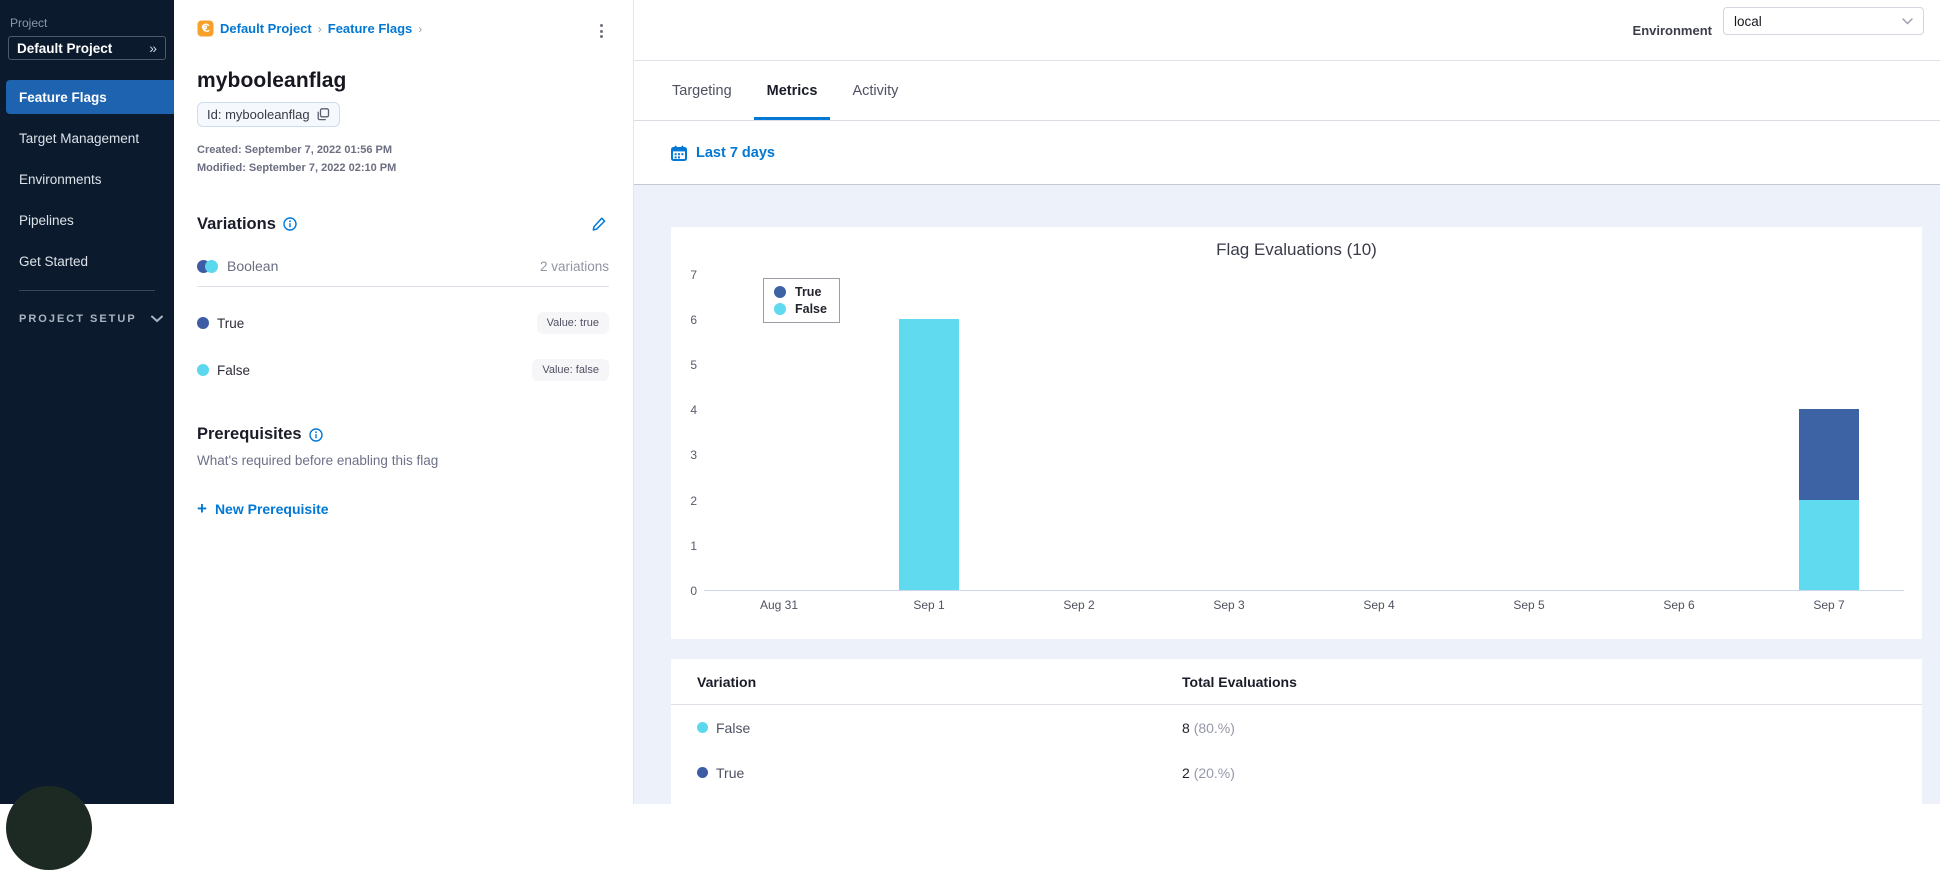  Describe the element at coordinates (599, 224) in the screenshot. I see `edit-variations-button` at that location.